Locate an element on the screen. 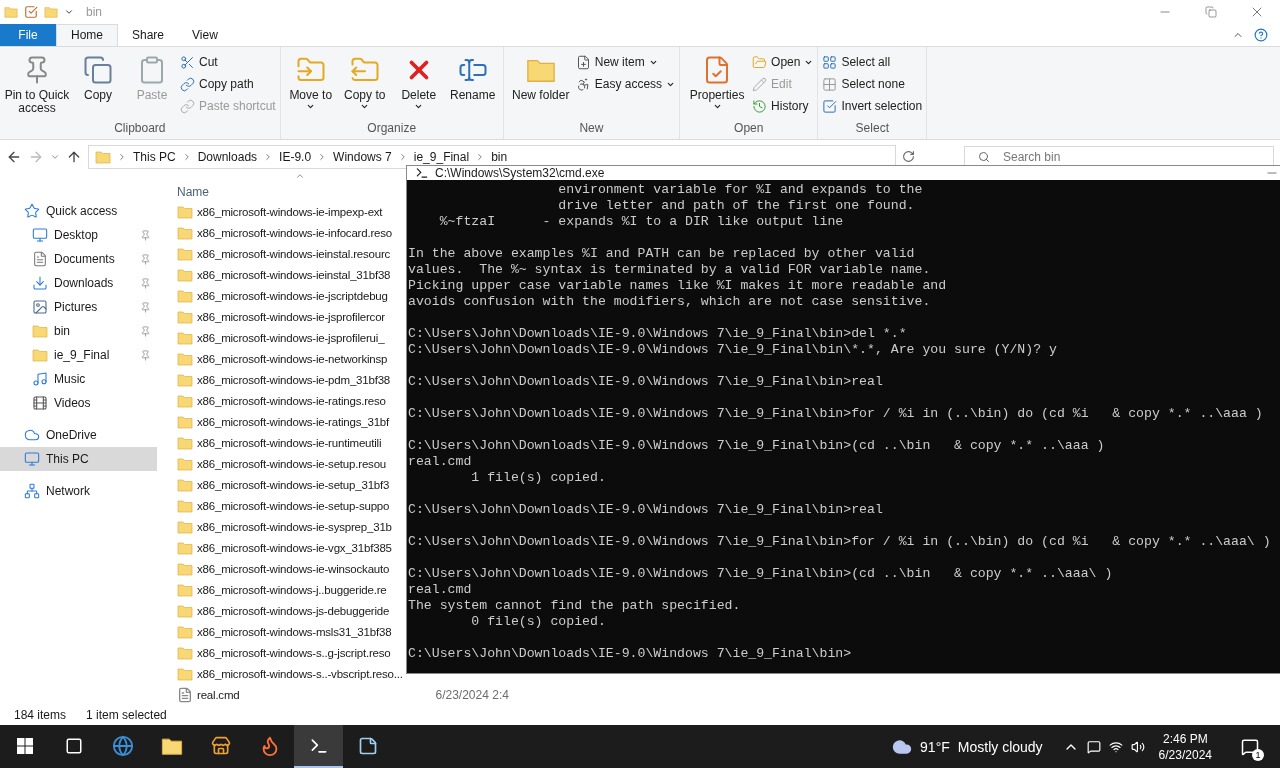 This screenshot has height=768, width=1280. file-name: x86_microsoft-windows-ie-setup.resou is located at coordinates (292, 463).